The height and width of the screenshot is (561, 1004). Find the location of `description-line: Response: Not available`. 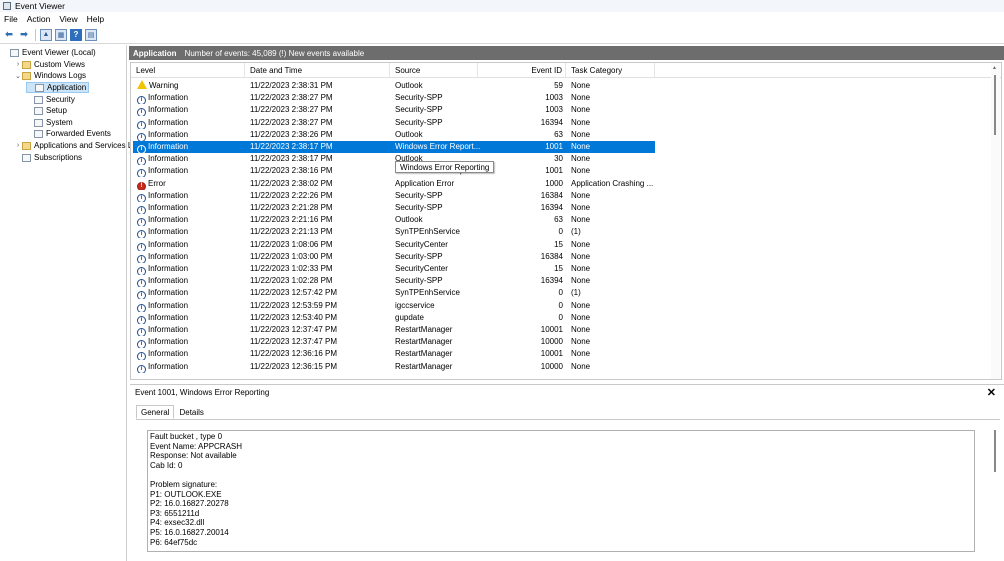

description-line: Response: Not available is located at coordinates (193, 456).